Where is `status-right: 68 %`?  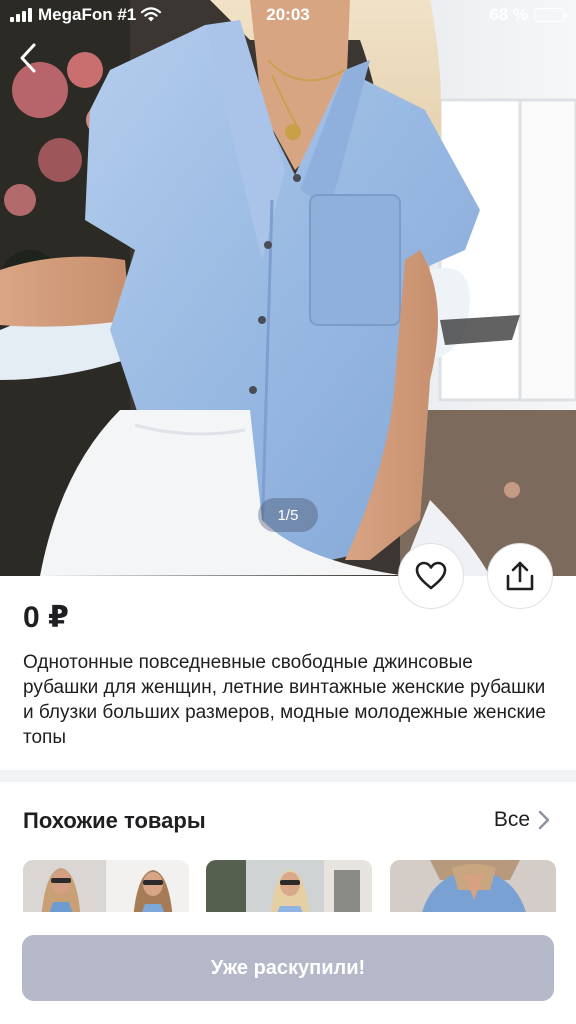 status-right: 68 % is located at coordinates (528, 15).